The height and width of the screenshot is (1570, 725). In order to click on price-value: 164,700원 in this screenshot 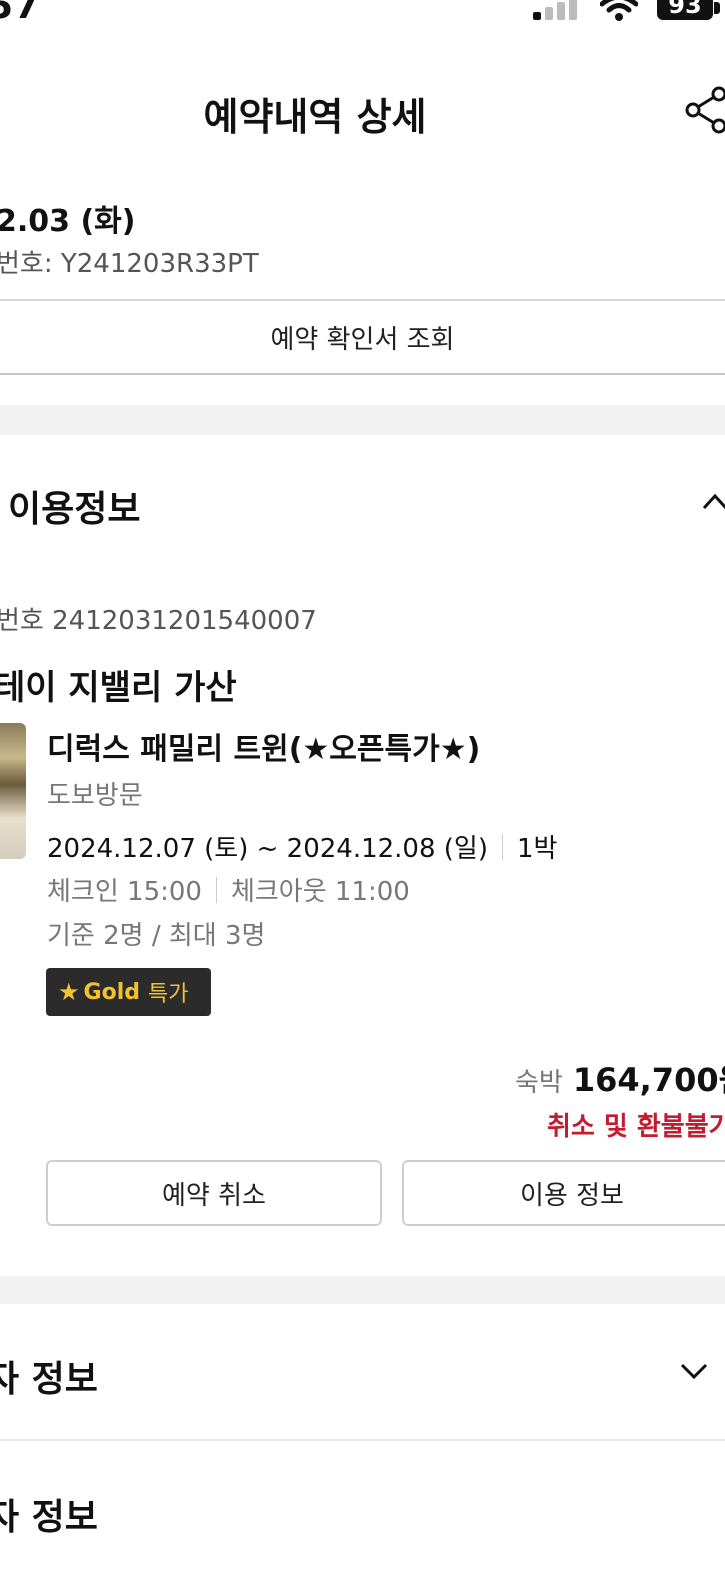, I will do `click(648, 1080)`.